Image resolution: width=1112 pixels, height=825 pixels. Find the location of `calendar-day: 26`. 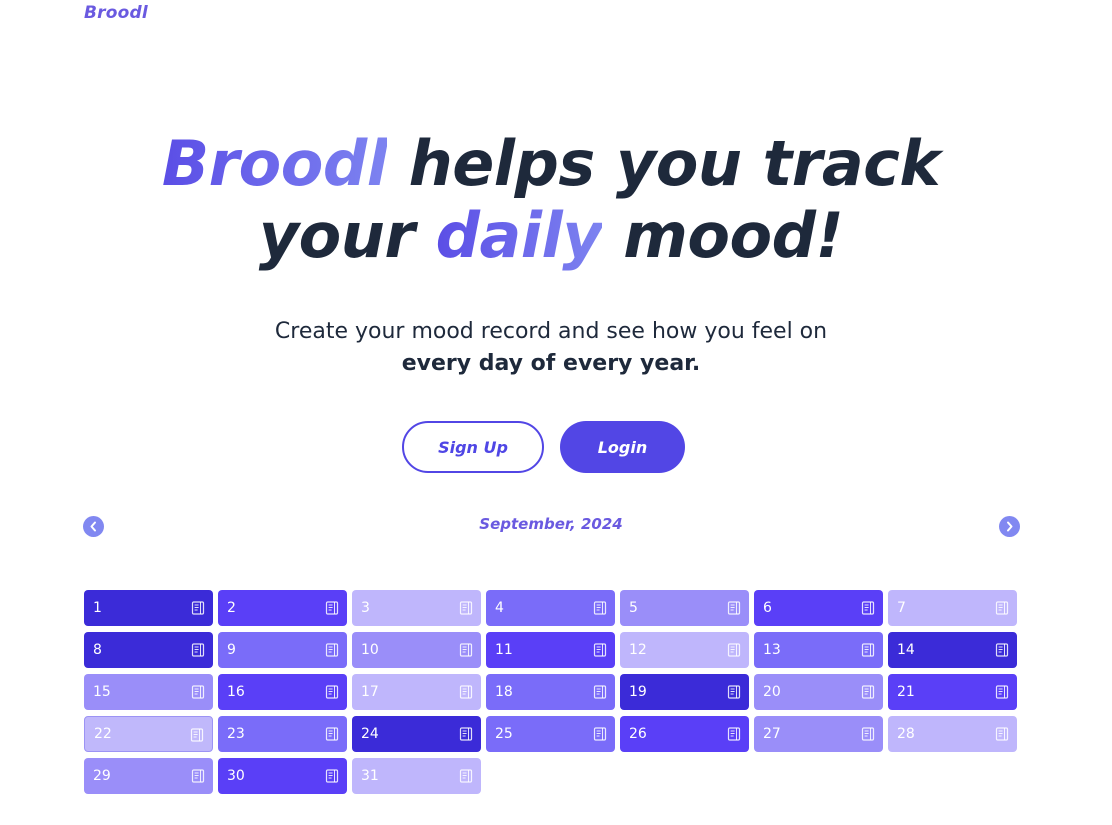

calendar-day: 26 is located at coordinates (684, 734).